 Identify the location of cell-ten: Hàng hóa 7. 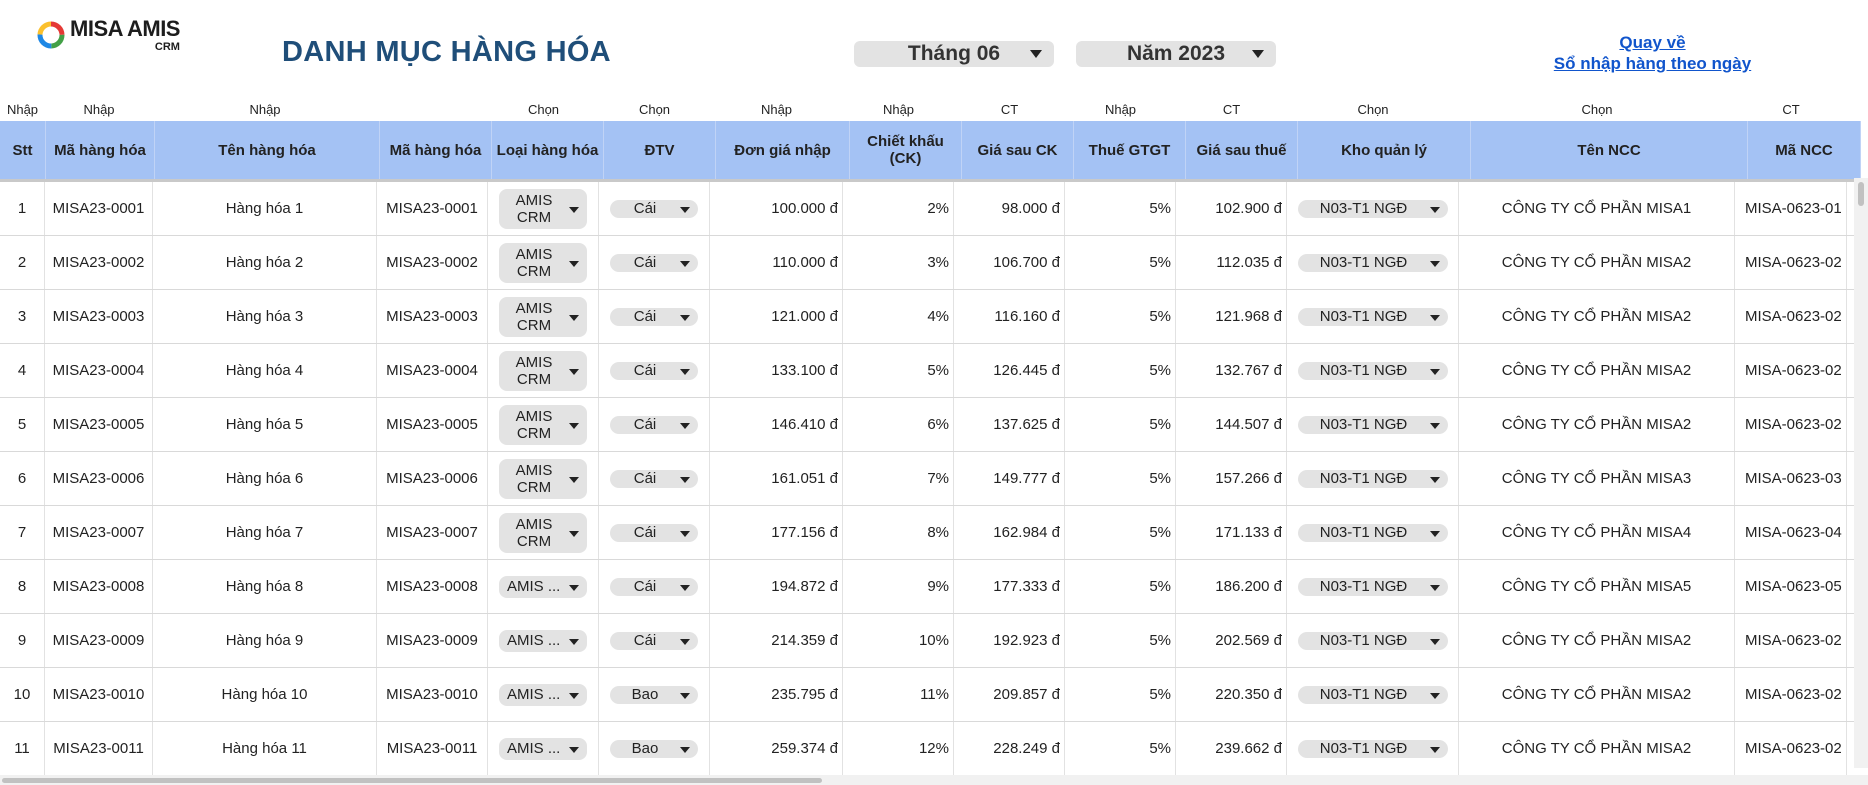
(265, 532).